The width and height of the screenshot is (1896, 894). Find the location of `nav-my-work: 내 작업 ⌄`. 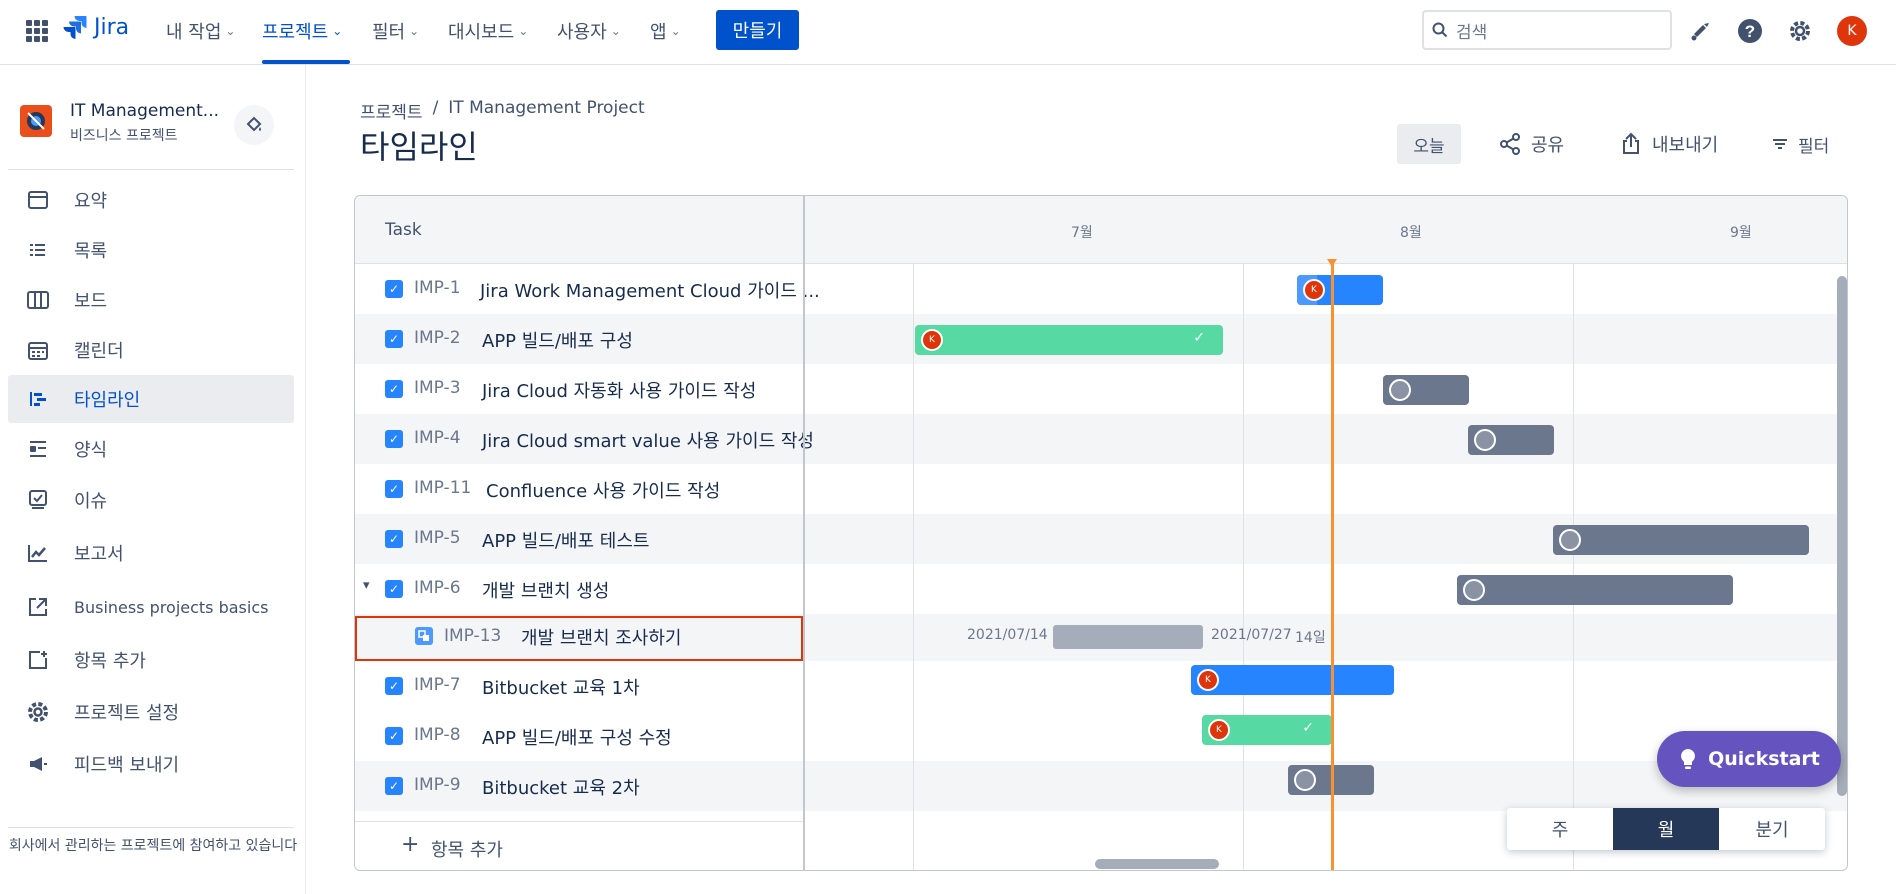

nav-my-work: 내 작업 ⌄ is located at coordinates (200, 31).